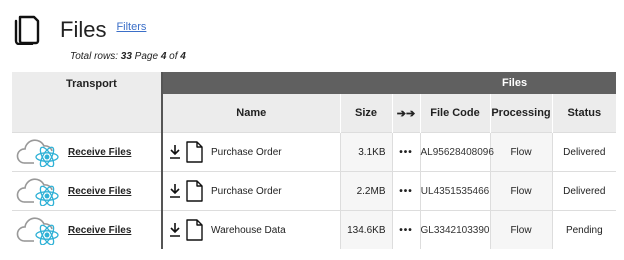  I want to click on column-status-header: Status, so click(584, 113).